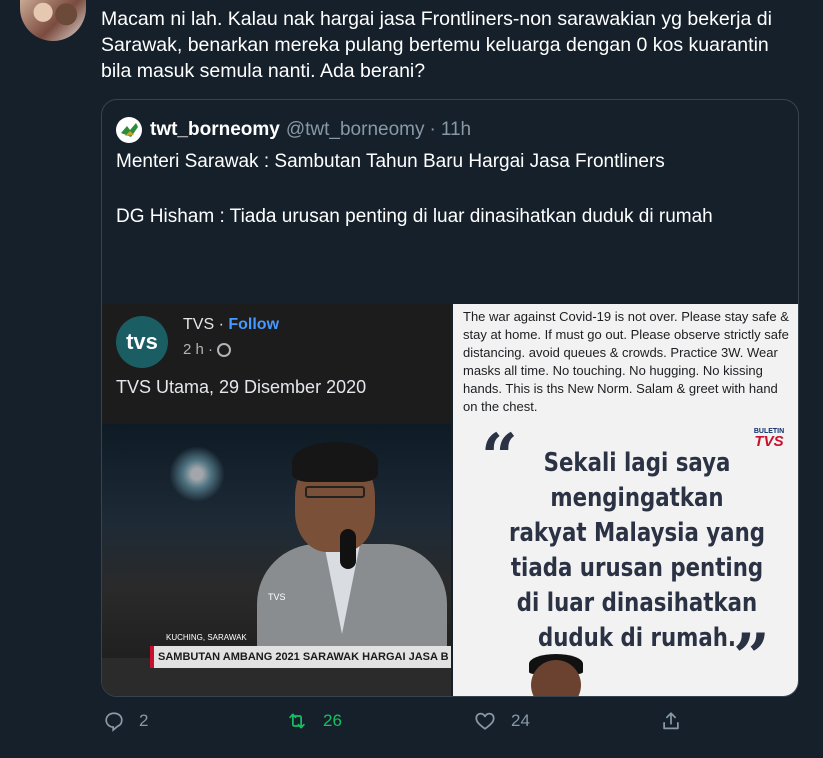 The height and width of the screenshot is (758, 823). I want to click on microphone, so click(348, 549).